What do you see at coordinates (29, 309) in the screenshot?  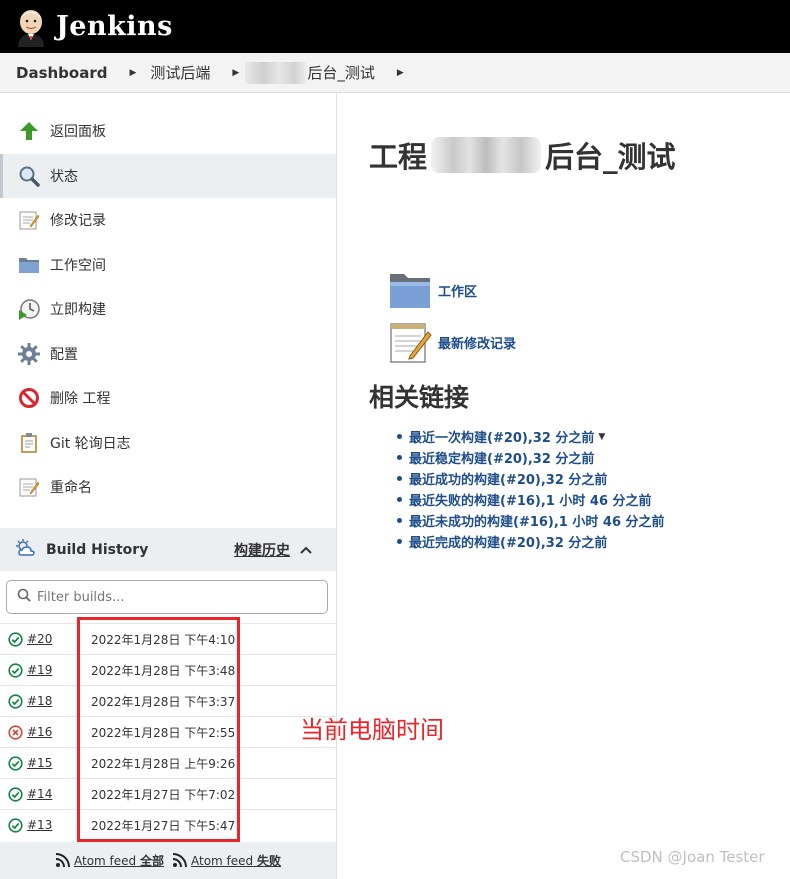 I see `clock-play-icon` at bounding box center [29, 309].